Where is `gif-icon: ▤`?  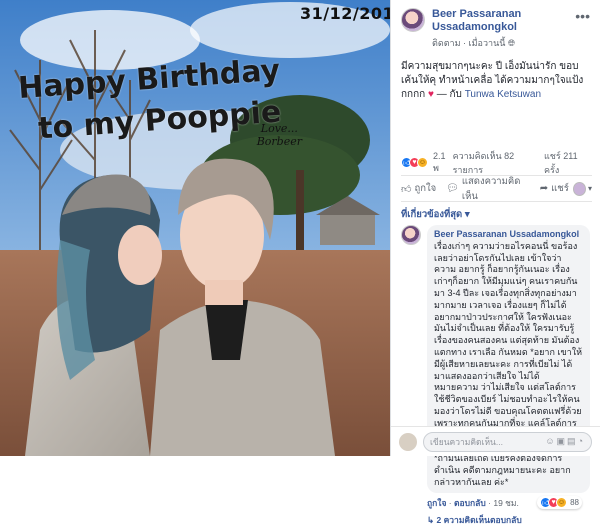 gif-icon: ▤ is located at coordinates (572, 441).